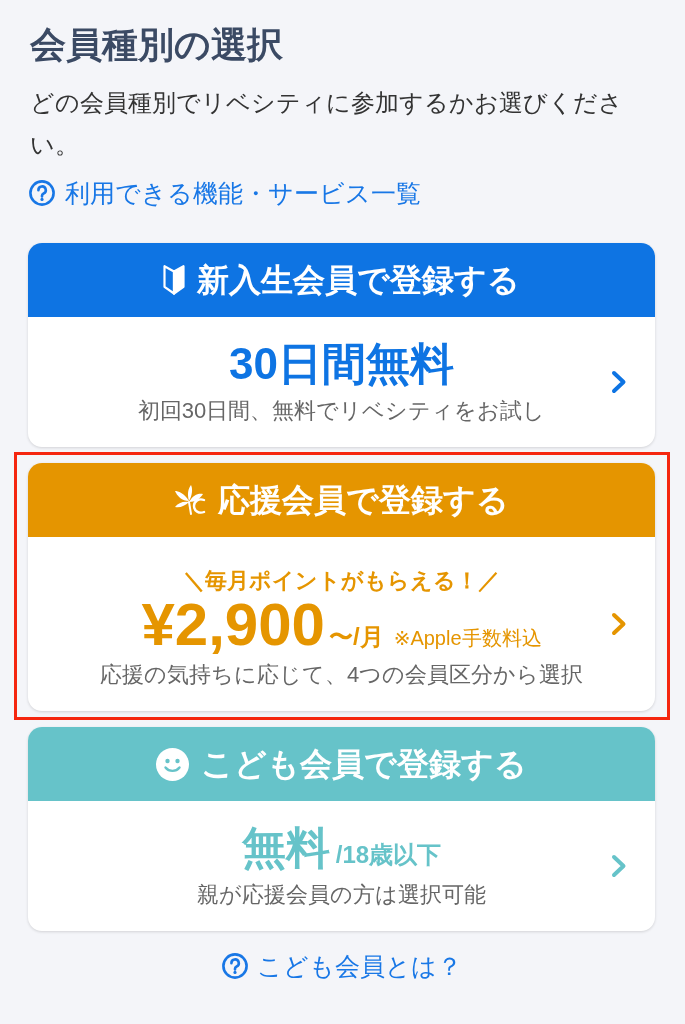 Image resolution: width=685 pixels, height=1024 pixels. Describe the element at coordinates (467, 638) in the screenshot. I see `fee-note: ※Apple手数料込` at that location.